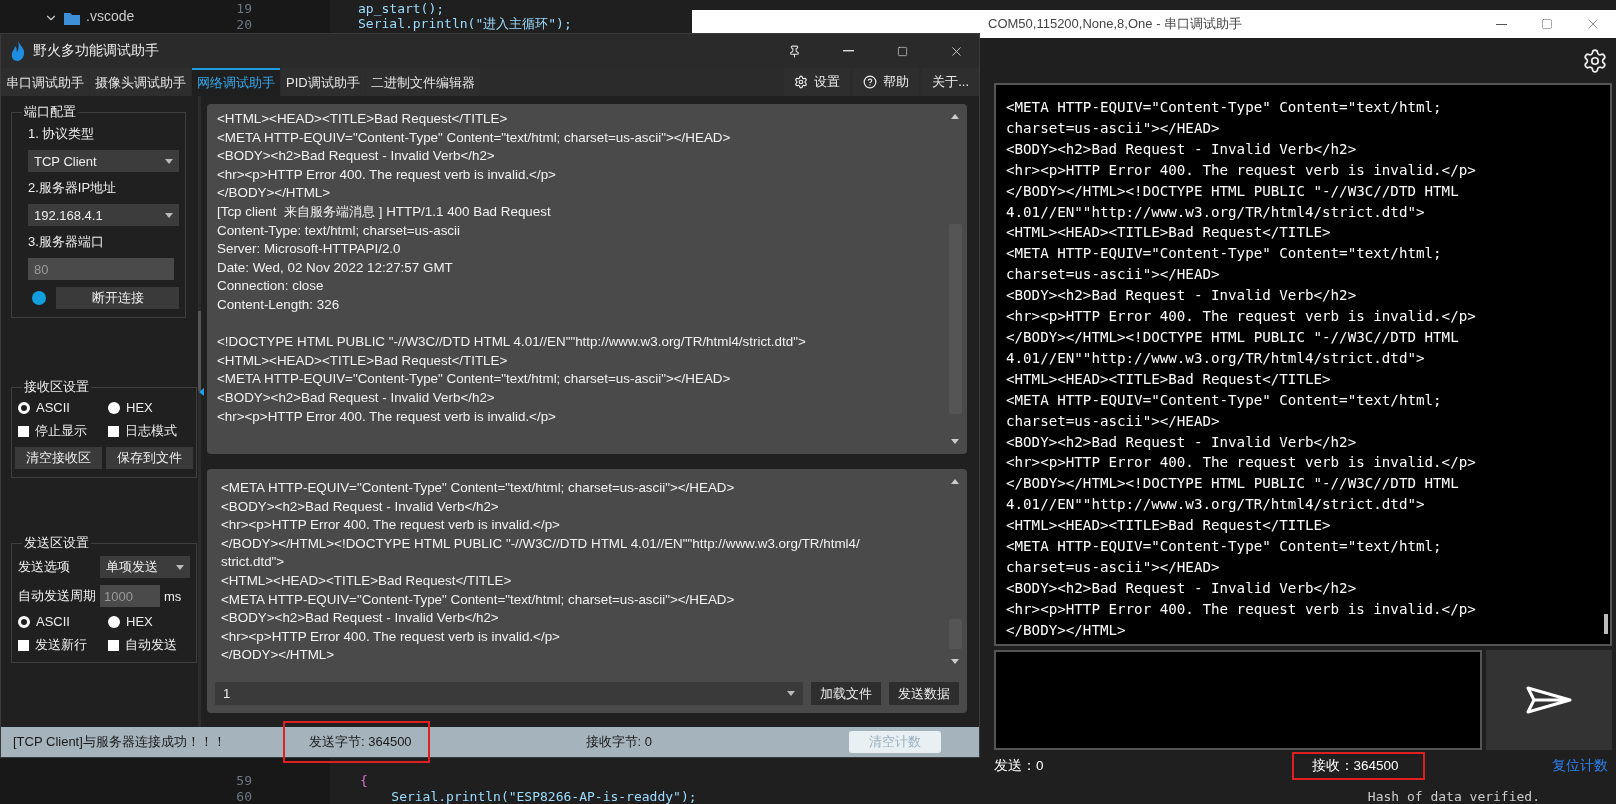 Image resolution: width=1616 pixels, height=804 pixels. Describe the element at coordinates (120, 742) in the screenshot. I see `status-message: [TCP Client]与服务器连接成功！！！` at that location.